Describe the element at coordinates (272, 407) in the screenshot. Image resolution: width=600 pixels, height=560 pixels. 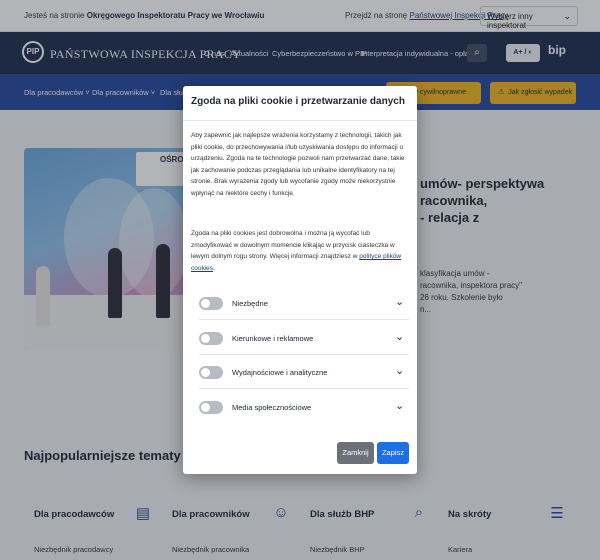
I see `category-label: Media społecznościowe` at that location.